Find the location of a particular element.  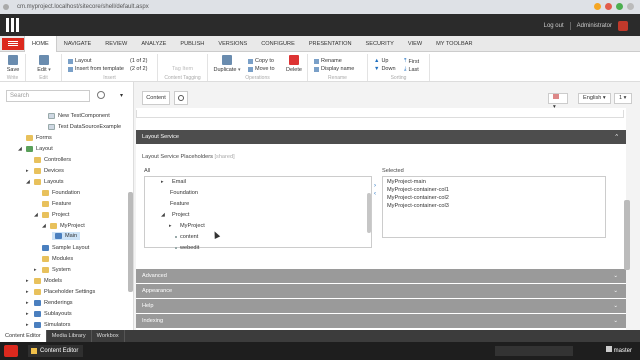

tab-content: Content is located at coordinates (156, 98).